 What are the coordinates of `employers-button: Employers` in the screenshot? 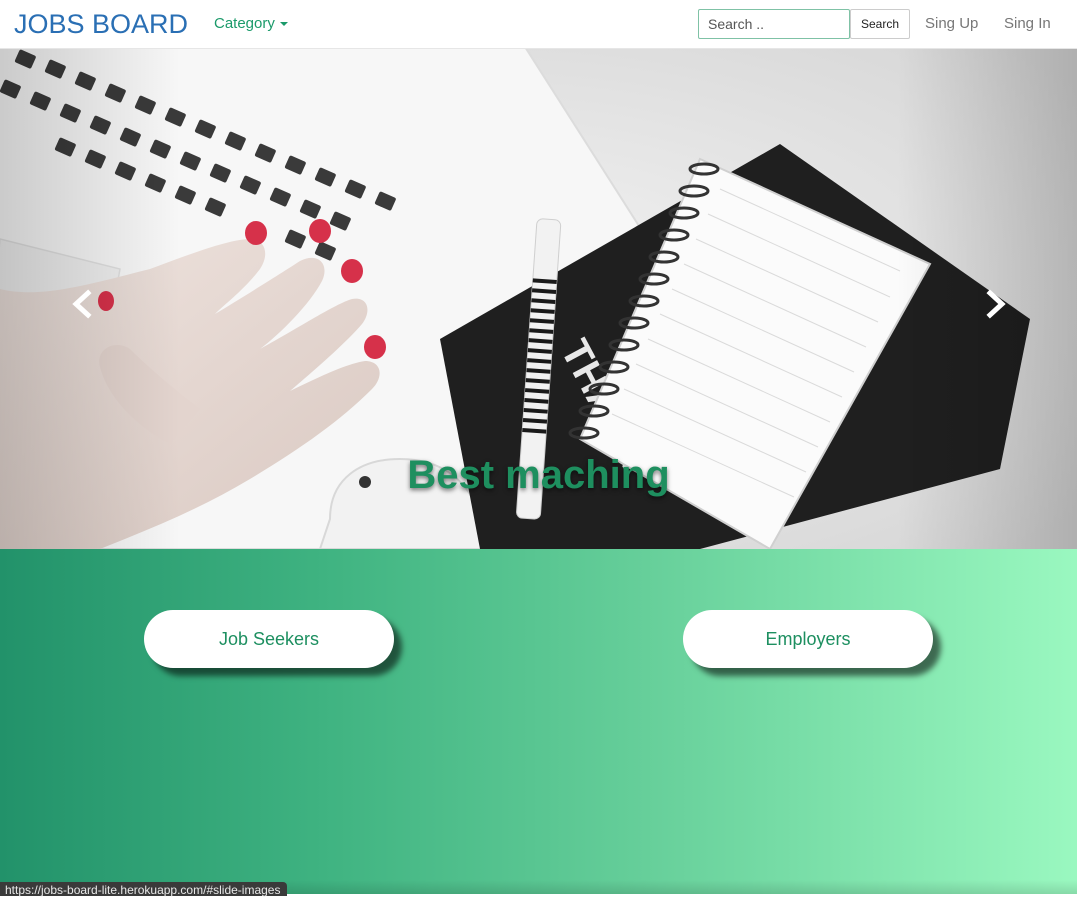 It's located at (808, 639).